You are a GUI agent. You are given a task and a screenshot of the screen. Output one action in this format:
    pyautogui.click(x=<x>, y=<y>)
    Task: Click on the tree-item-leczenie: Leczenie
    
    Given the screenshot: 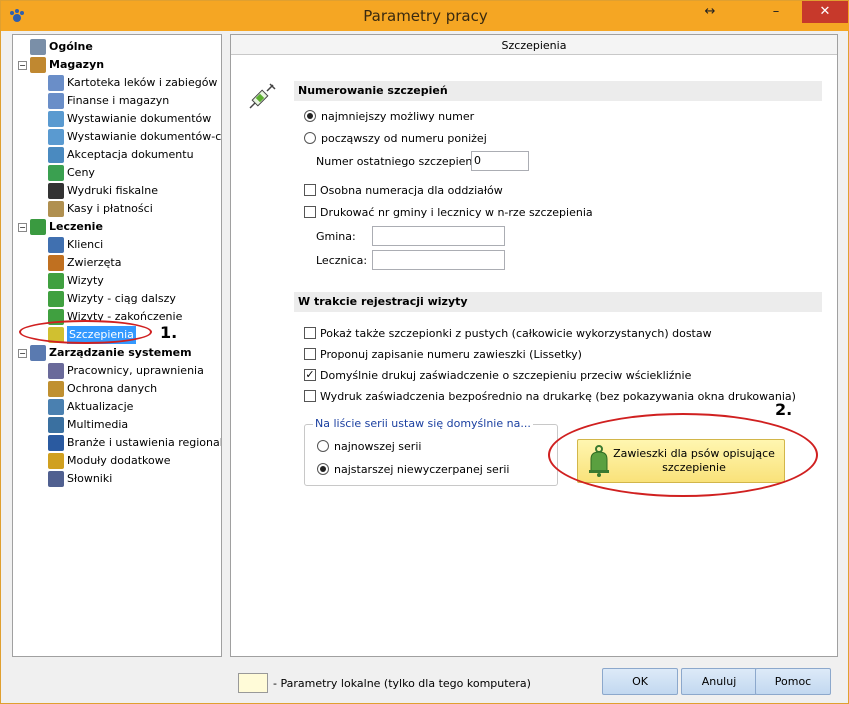 What is the action you would take?
    pyautogui.click(x=66, y=227)
    